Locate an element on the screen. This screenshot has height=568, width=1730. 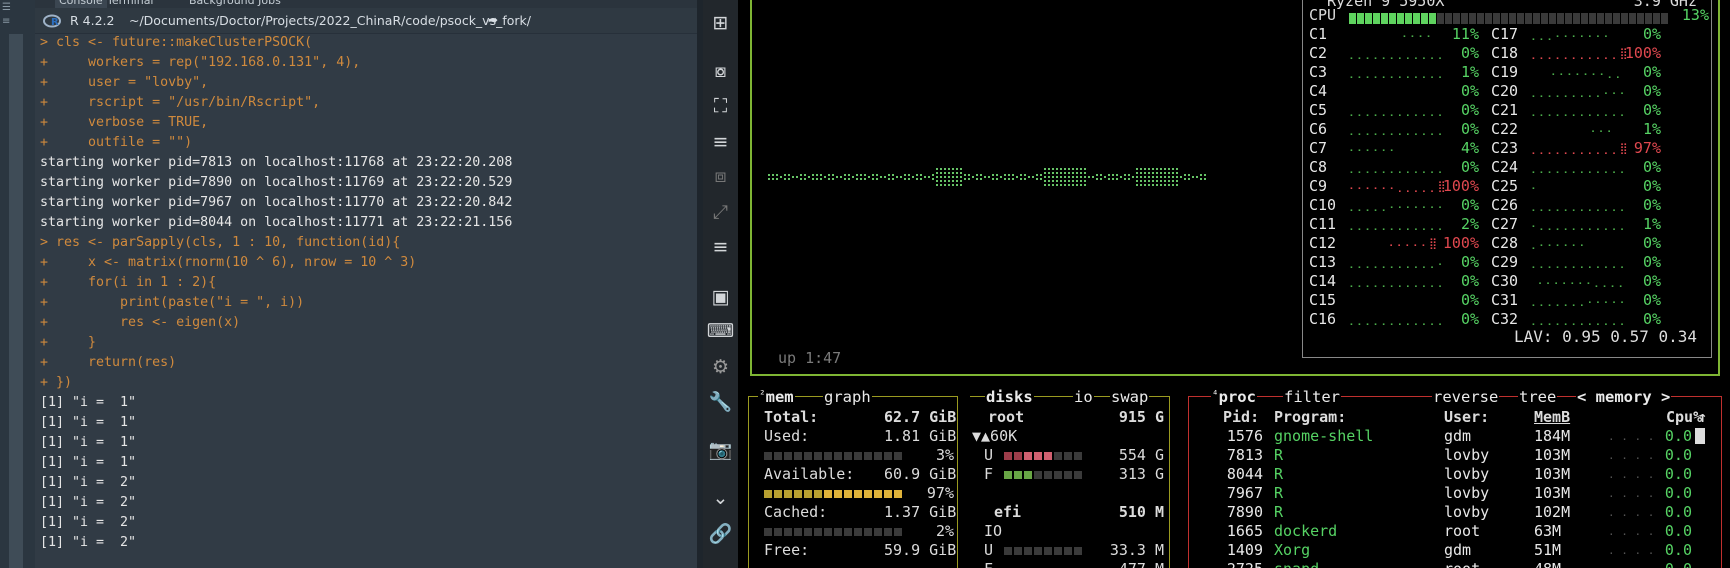
list-icon: ≡ is located at coordinates (720, 247).